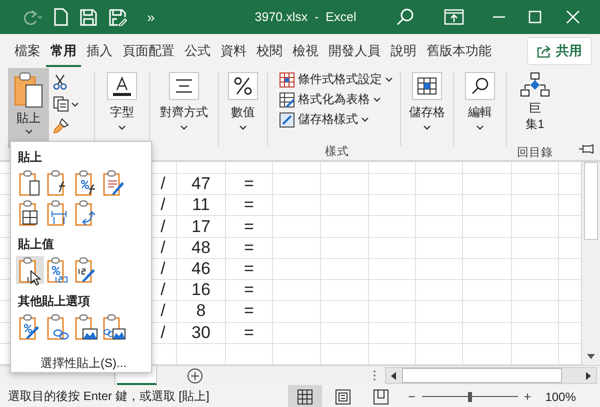  I want to click on window-title: 3970.xlsx - Excel, so click(305, 17).